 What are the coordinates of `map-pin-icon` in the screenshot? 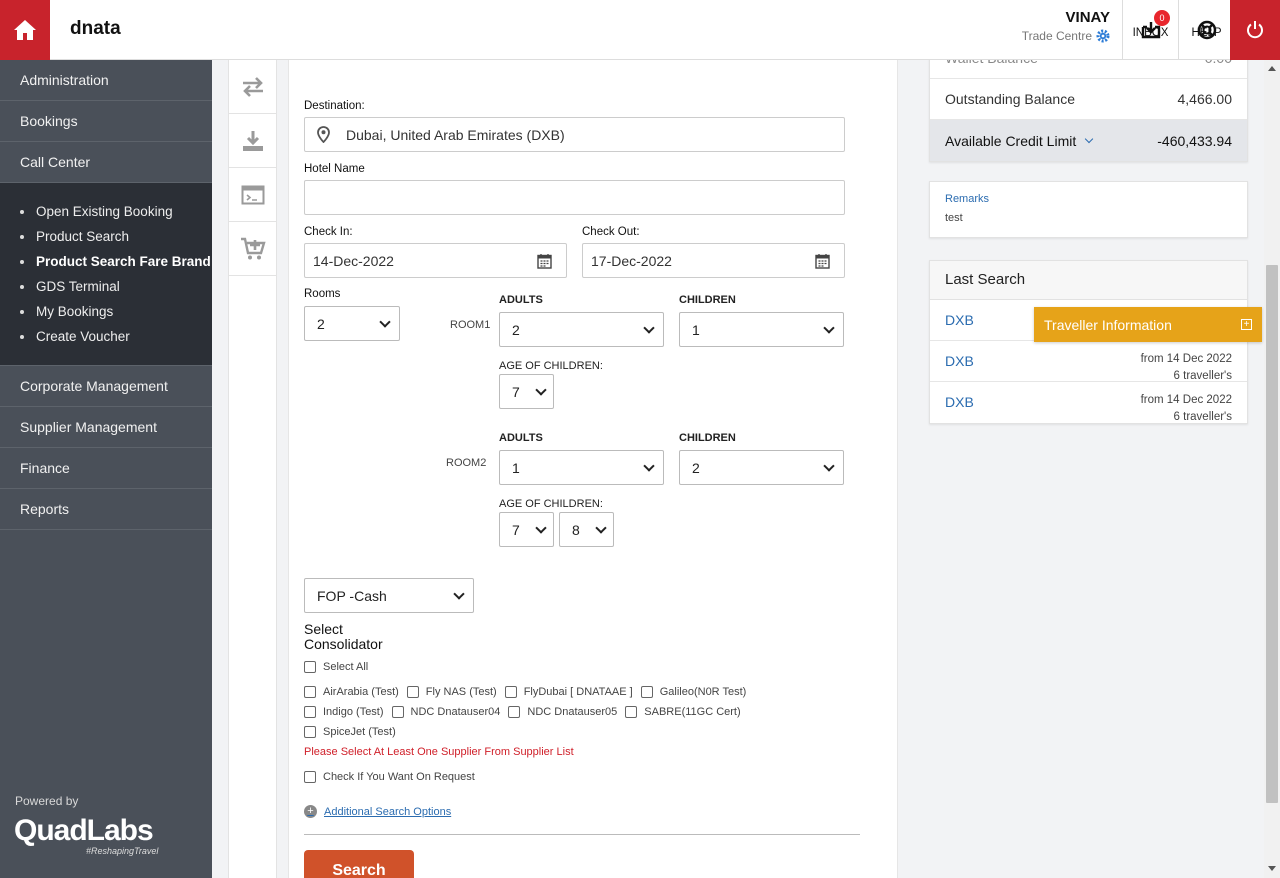 It's located at (323, 134).